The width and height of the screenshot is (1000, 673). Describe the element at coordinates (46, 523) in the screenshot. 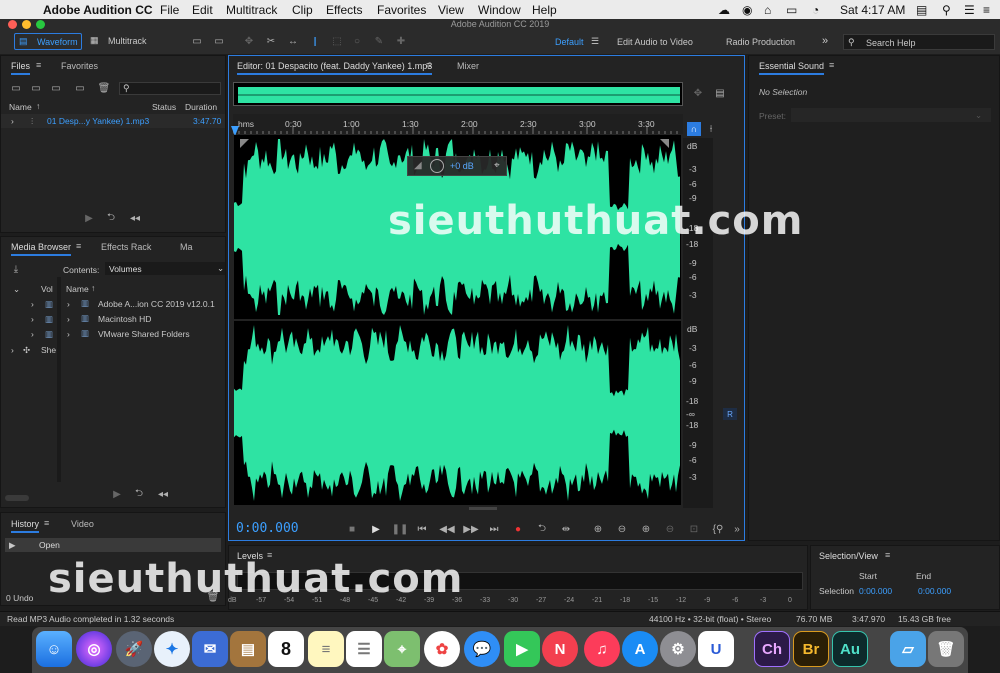

I see `history-panel-menu-icon: ≡` at that location.